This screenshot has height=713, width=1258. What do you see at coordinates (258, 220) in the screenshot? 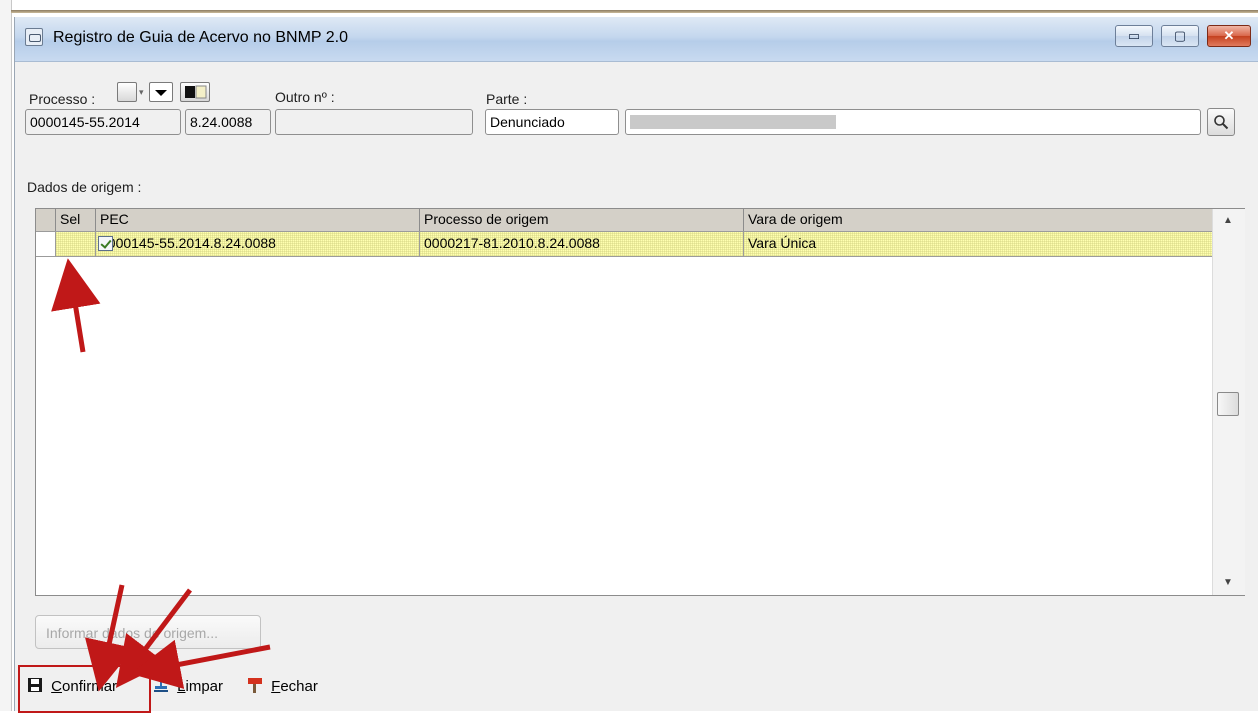
I see `column-header-pec: PEC` at bounding box center [258, 220].